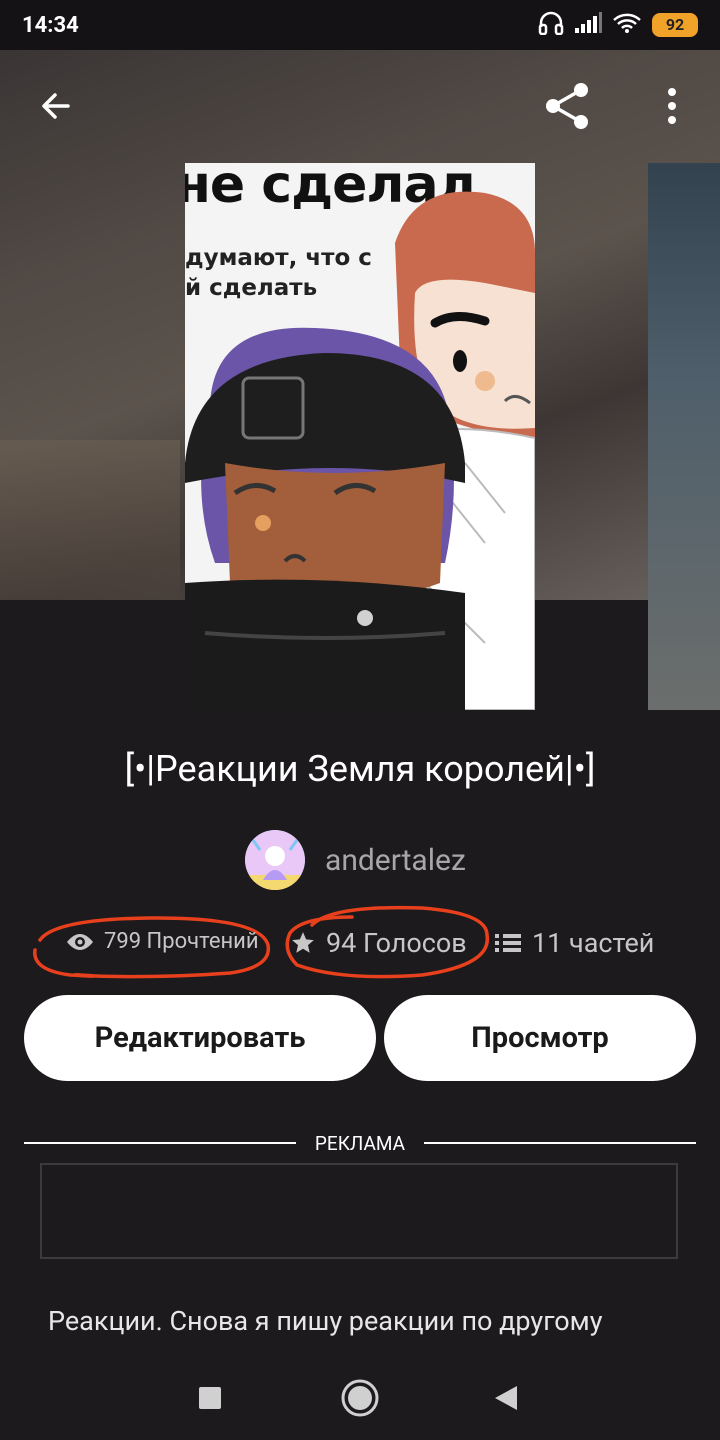 The width and height of the screenshot is (720, 1440). I want to click on back-button, so click(56, 106).